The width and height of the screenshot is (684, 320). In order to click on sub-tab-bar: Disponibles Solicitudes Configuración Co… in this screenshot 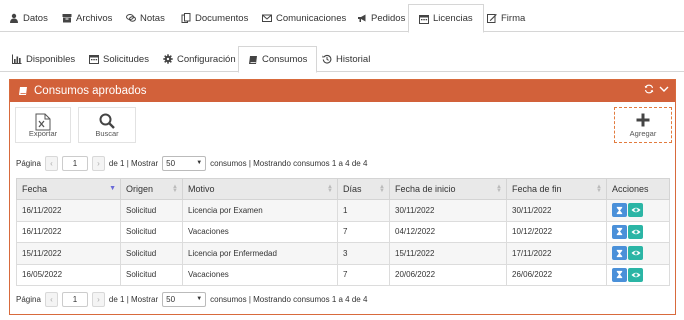, I will do `click(342, 59)`.